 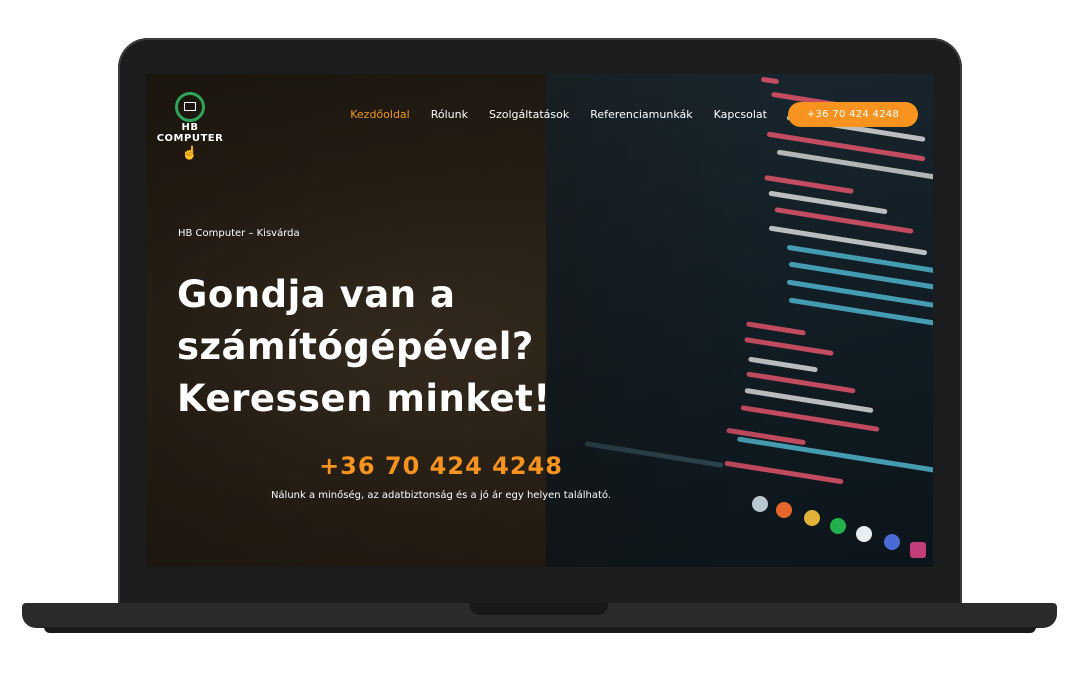 I want to click on nav-item-rolunk: Rólunk, so click(x=449, y=114).